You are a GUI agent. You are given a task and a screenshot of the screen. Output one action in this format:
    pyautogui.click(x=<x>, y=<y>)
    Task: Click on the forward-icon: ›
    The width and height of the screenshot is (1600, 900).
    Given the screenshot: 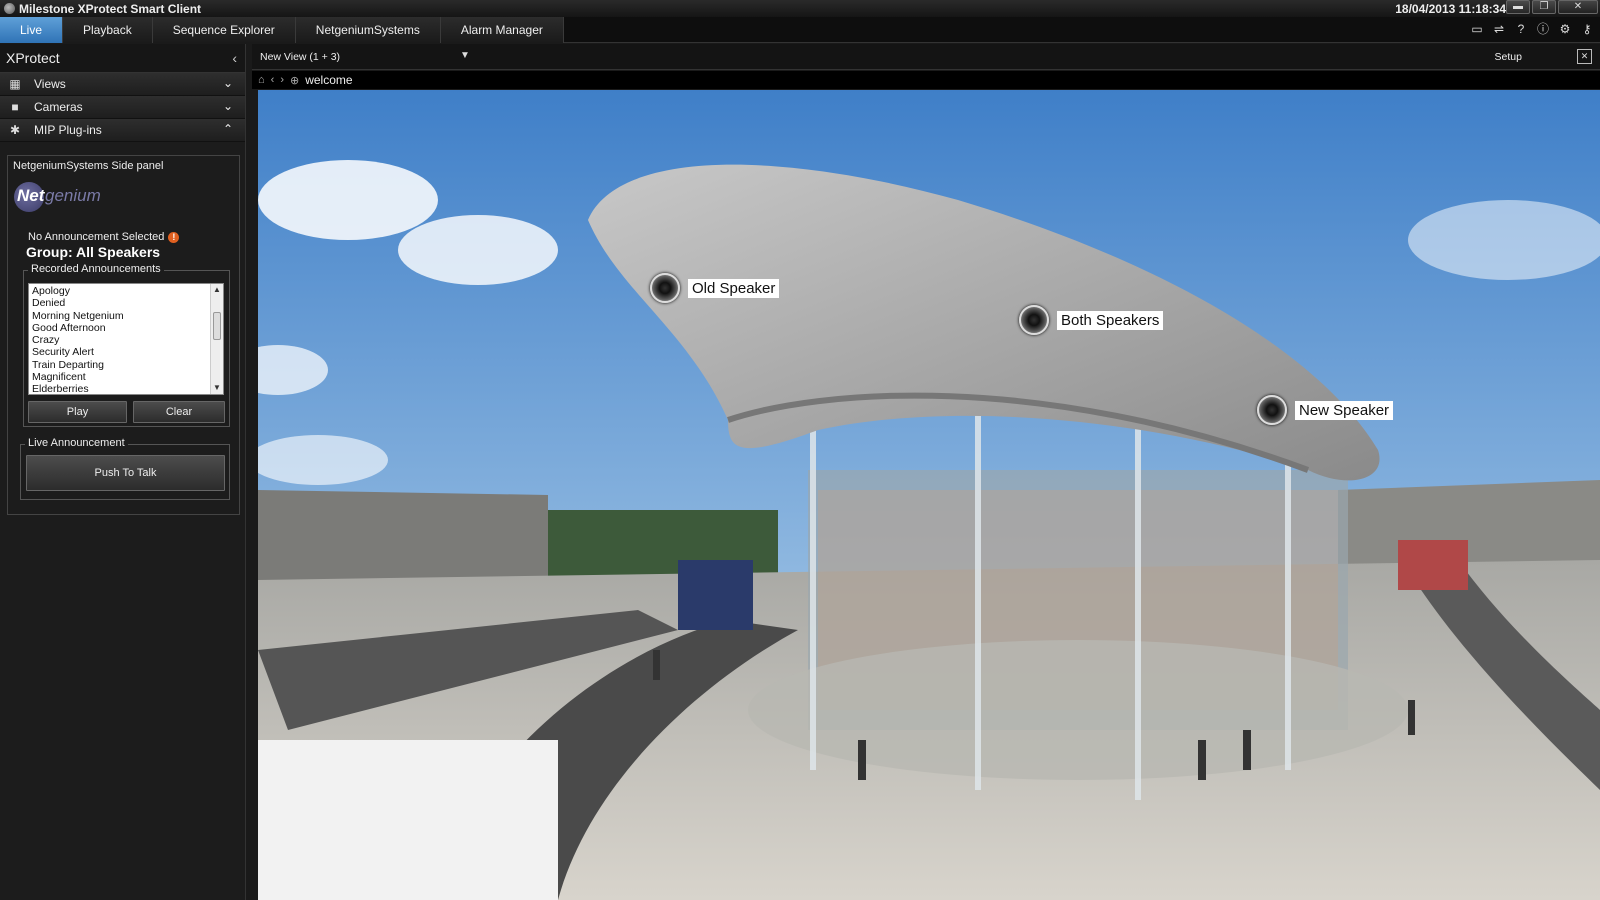 What is the action you would take?
    pyautogui.click(x=282, y=80)
    